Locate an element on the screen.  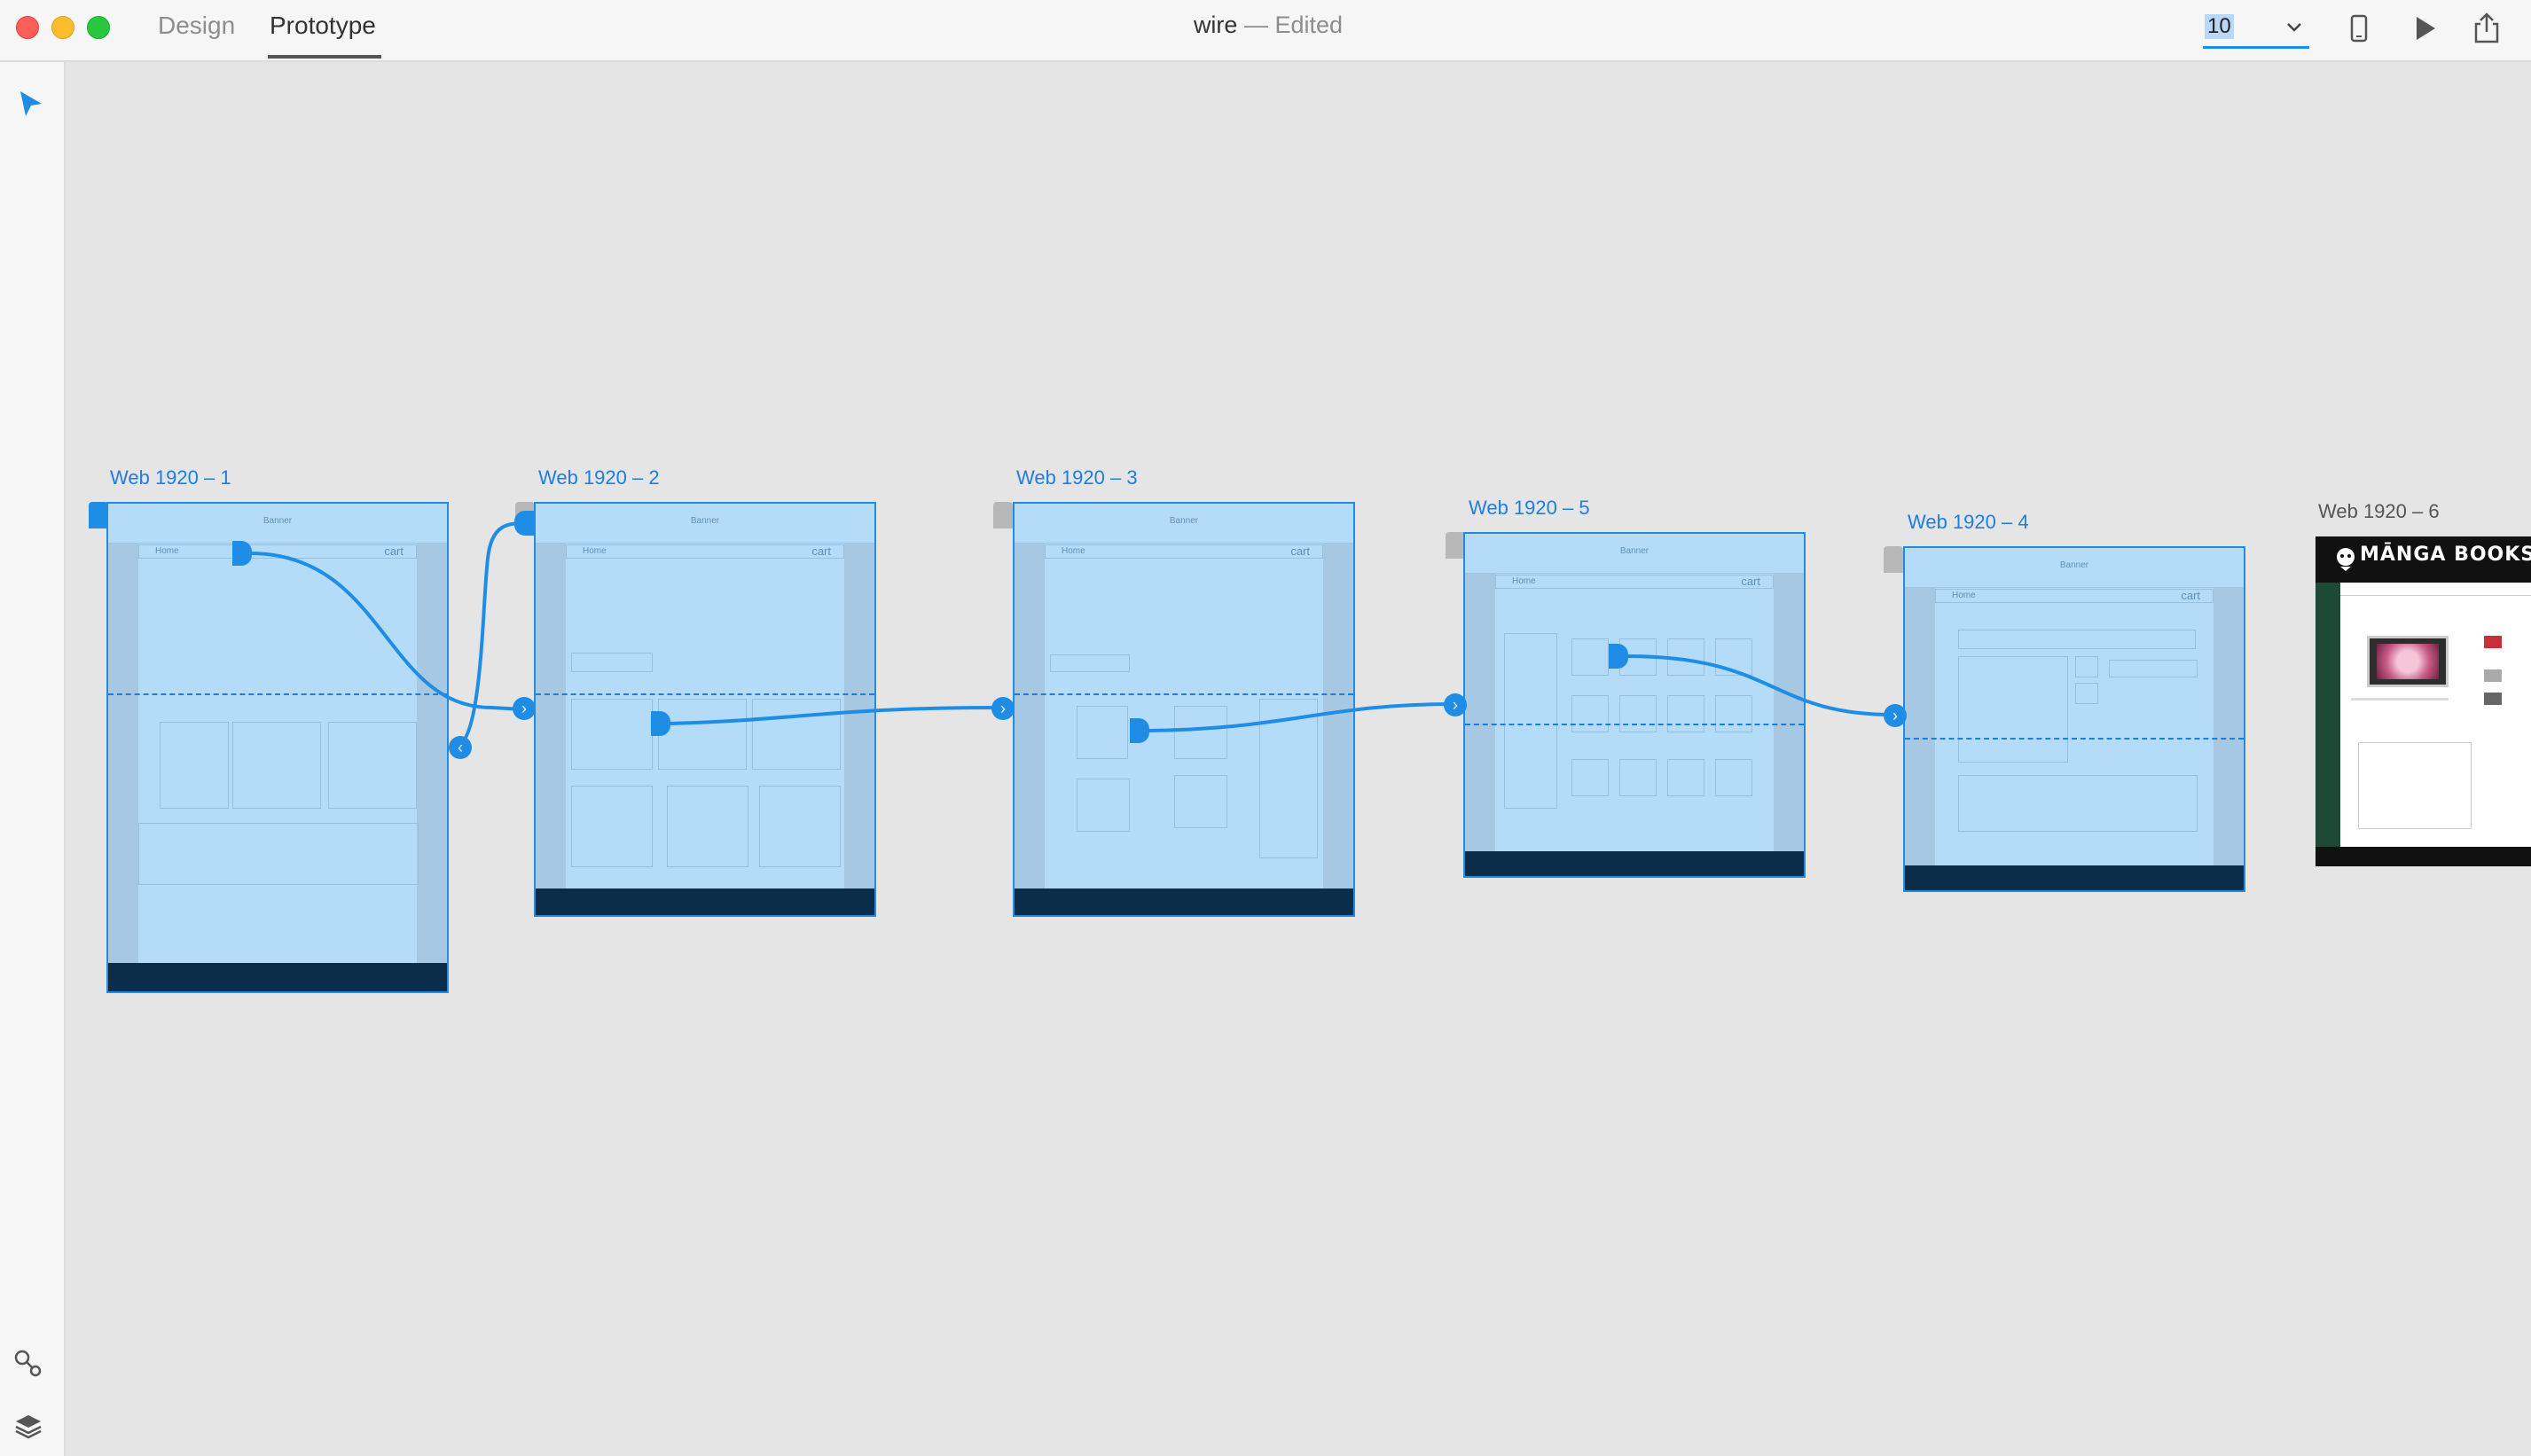
laptop-image is located at coordinates (2408, 661).